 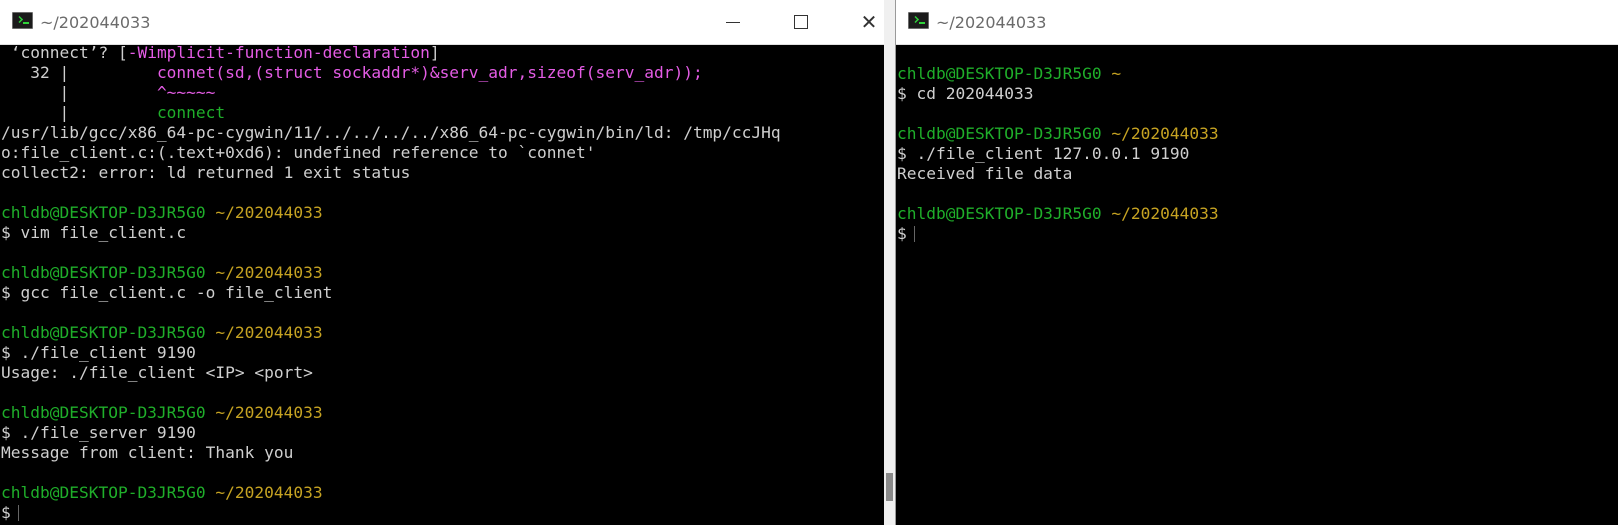 I want to click on code-gutter: 32 |, so click(x=79, y=72).